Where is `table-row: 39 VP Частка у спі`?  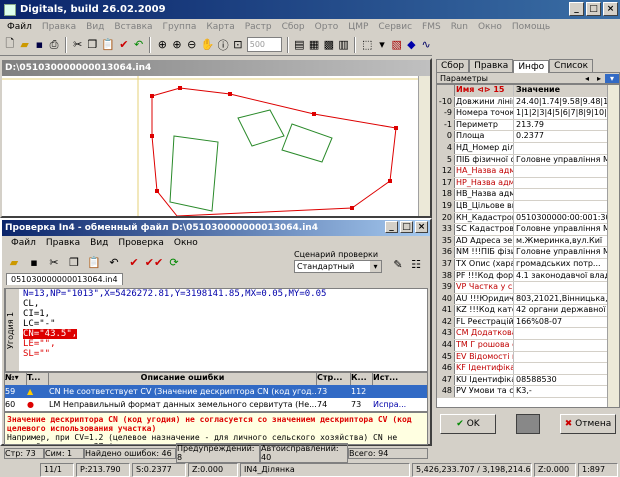 table-row: 39 VP Частка у спі is located at coordinates (528, 288).